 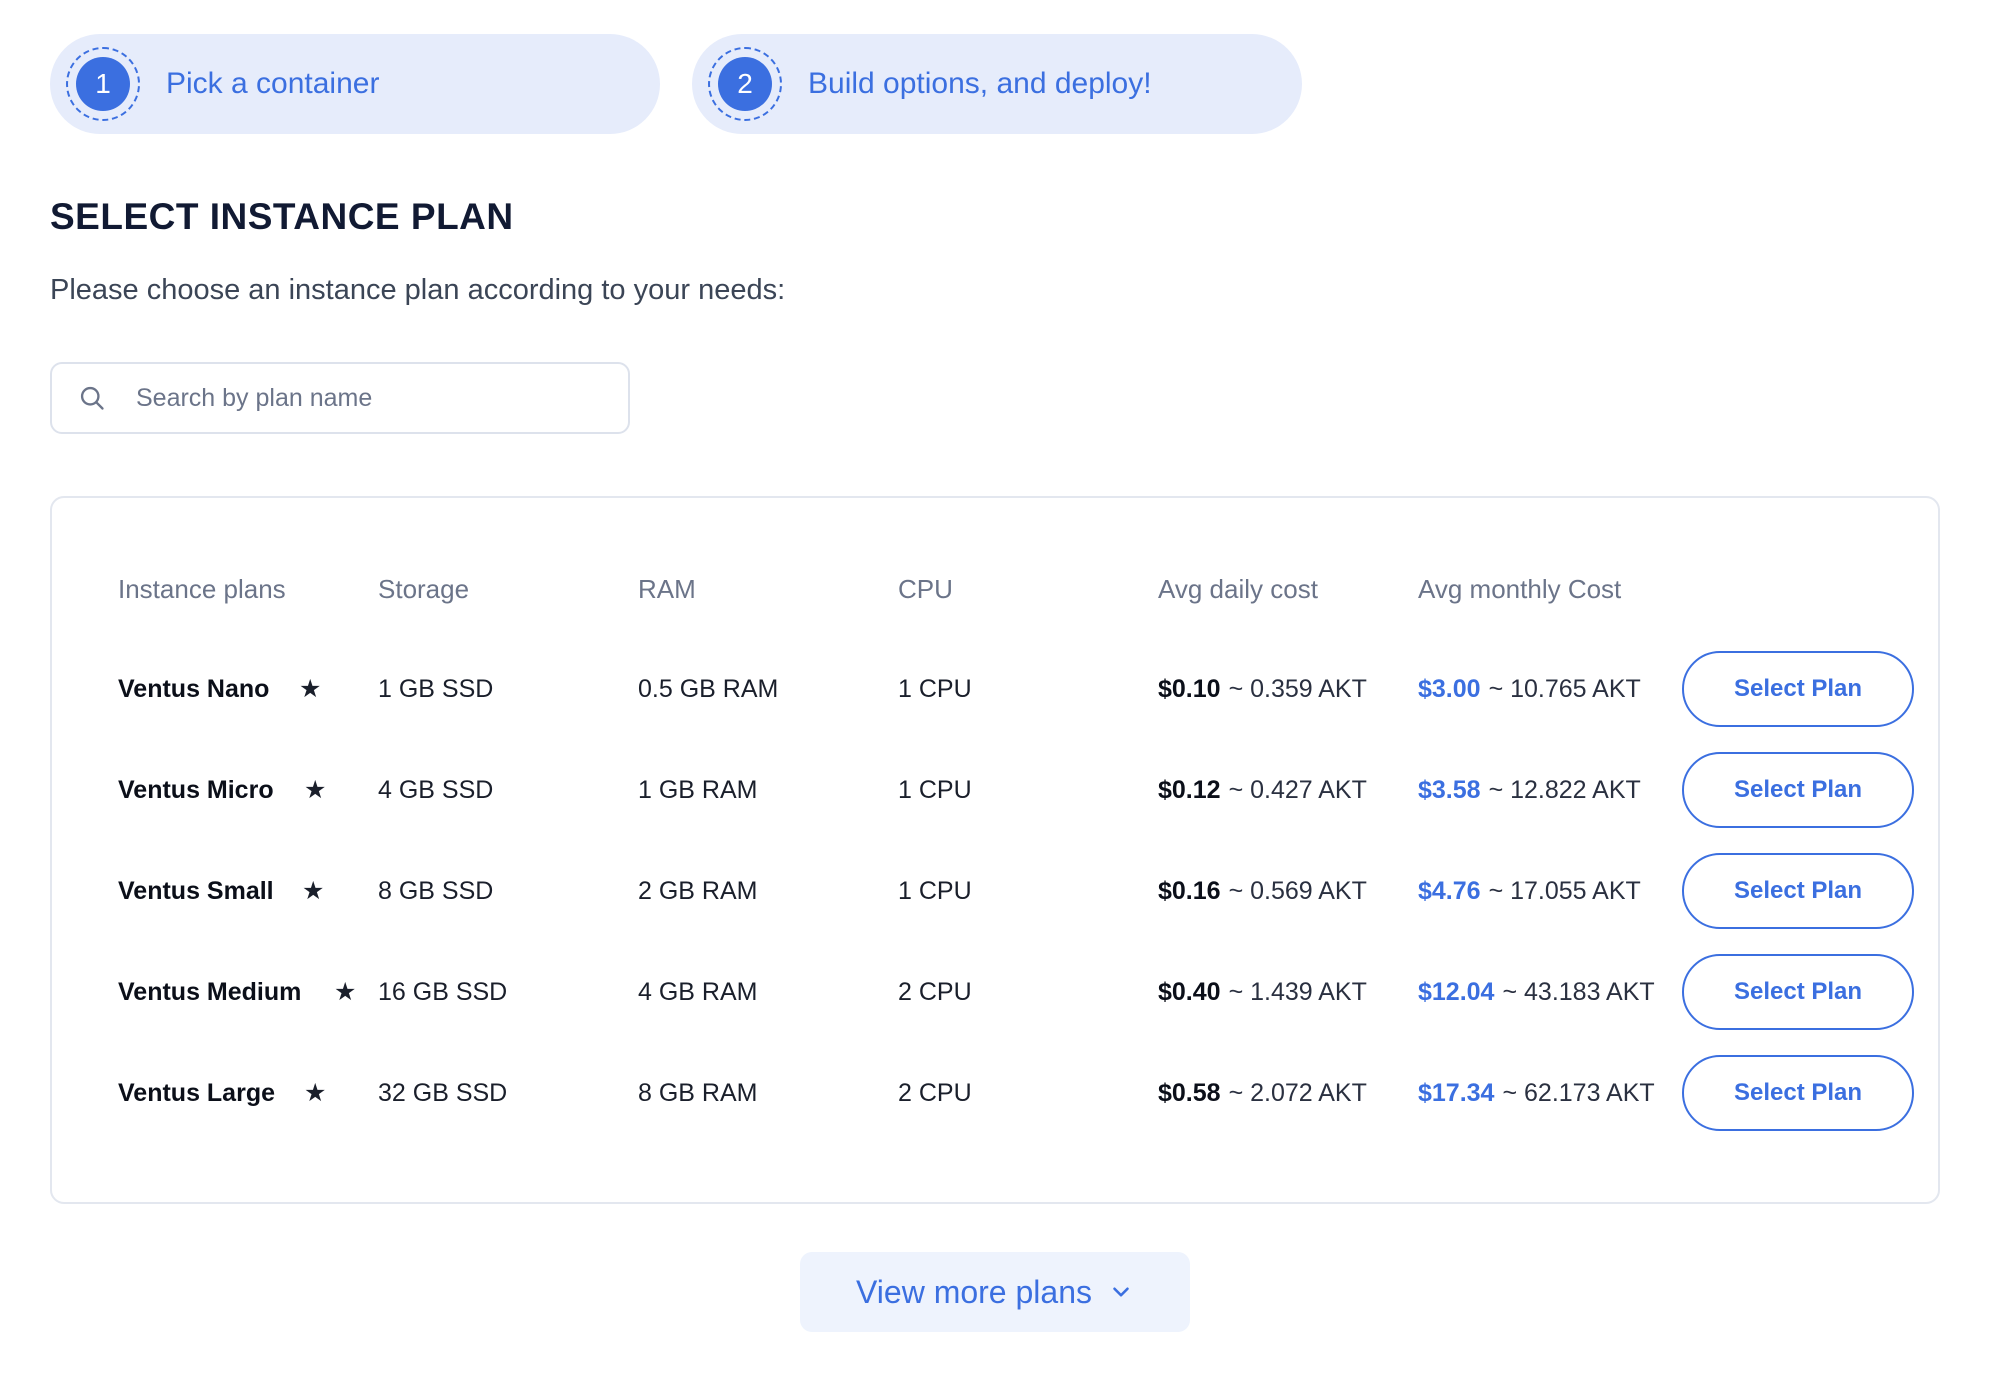 What do you see at coordinates (1297, 890) in the screenshot?
I see `daily-akt: ~ 0.569 AKT` at bounding box center [1297, 890].